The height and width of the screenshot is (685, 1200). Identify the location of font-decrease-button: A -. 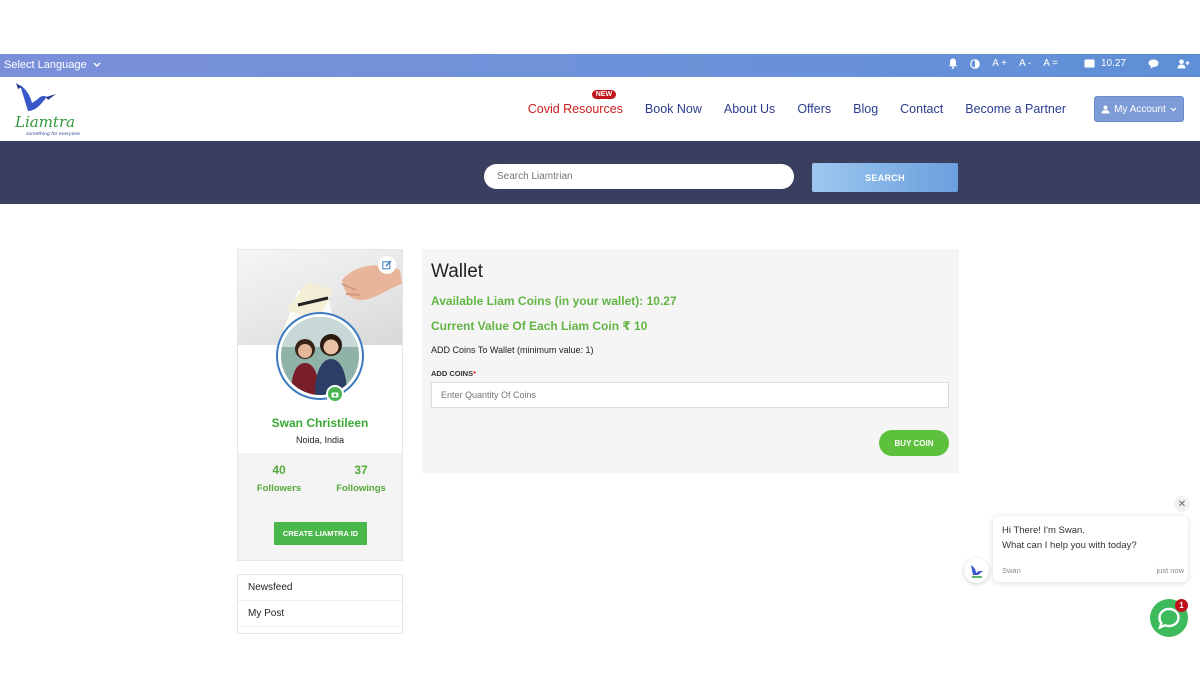
(1025, 63).